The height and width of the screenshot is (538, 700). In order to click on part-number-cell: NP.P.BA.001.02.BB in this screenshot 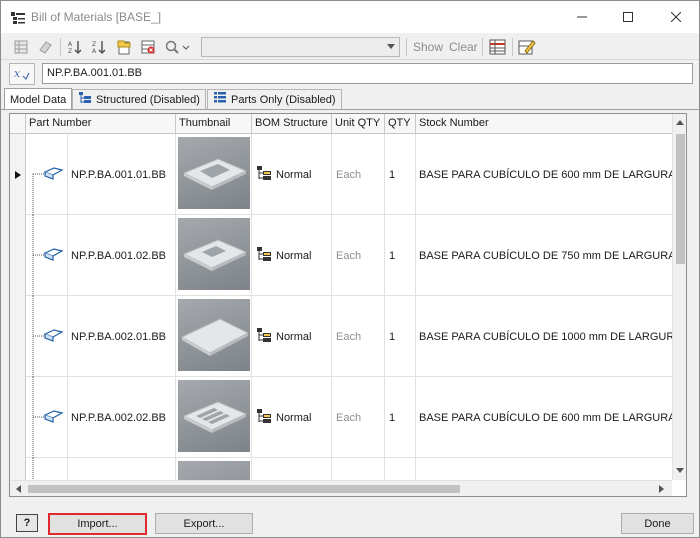, I will do `click(122, 255)`.